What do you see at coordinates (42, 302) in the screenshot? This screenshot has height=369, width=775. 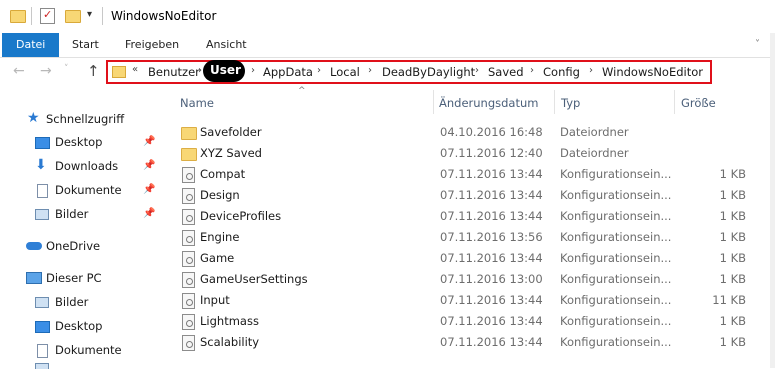 I see `pictures-icon` at bounding box center [42, 302].